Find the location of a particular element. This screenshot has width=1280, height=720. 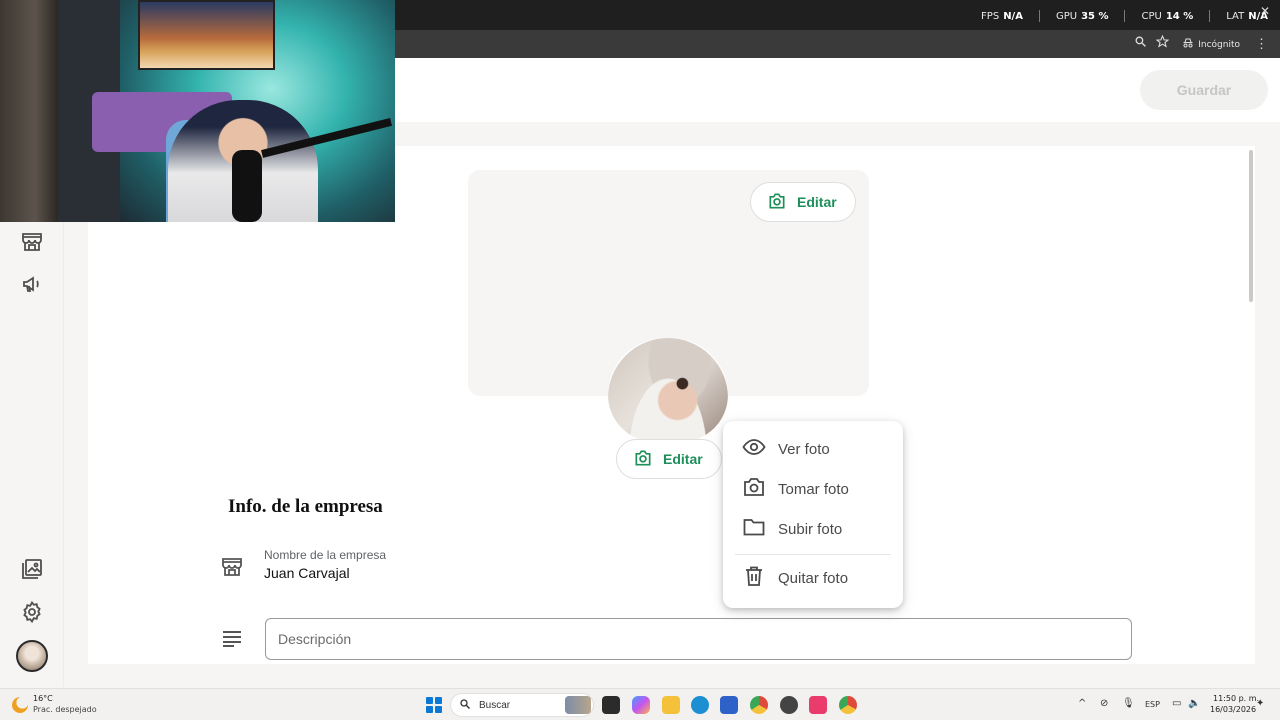

edge-icon is located at coordinates (700, 705).